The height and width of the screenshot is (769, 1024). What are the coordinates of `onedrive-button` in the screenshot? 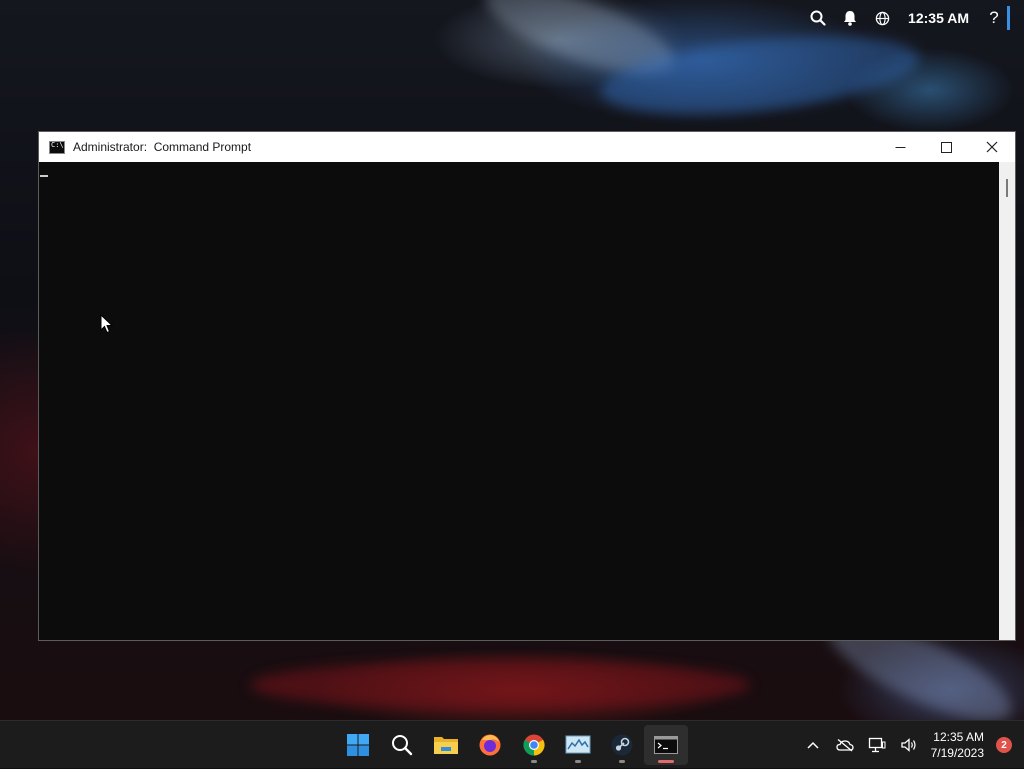 It's located at (845, 745).